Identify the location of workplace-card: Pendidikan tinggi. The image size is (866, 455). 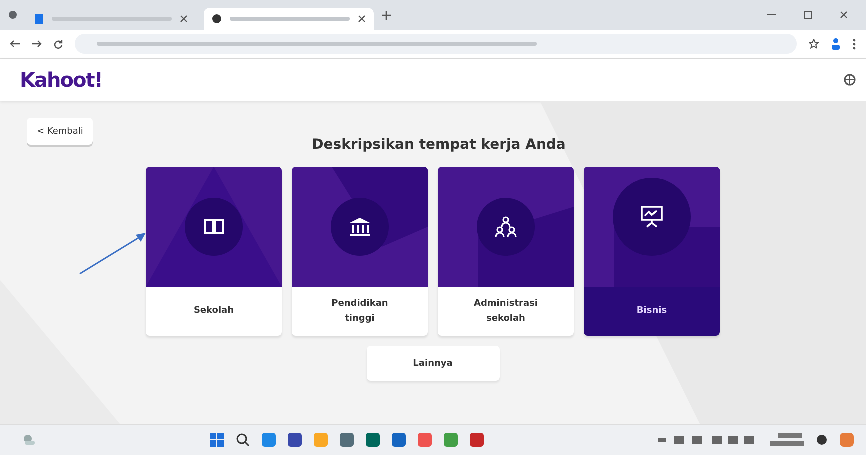
(360, 251).